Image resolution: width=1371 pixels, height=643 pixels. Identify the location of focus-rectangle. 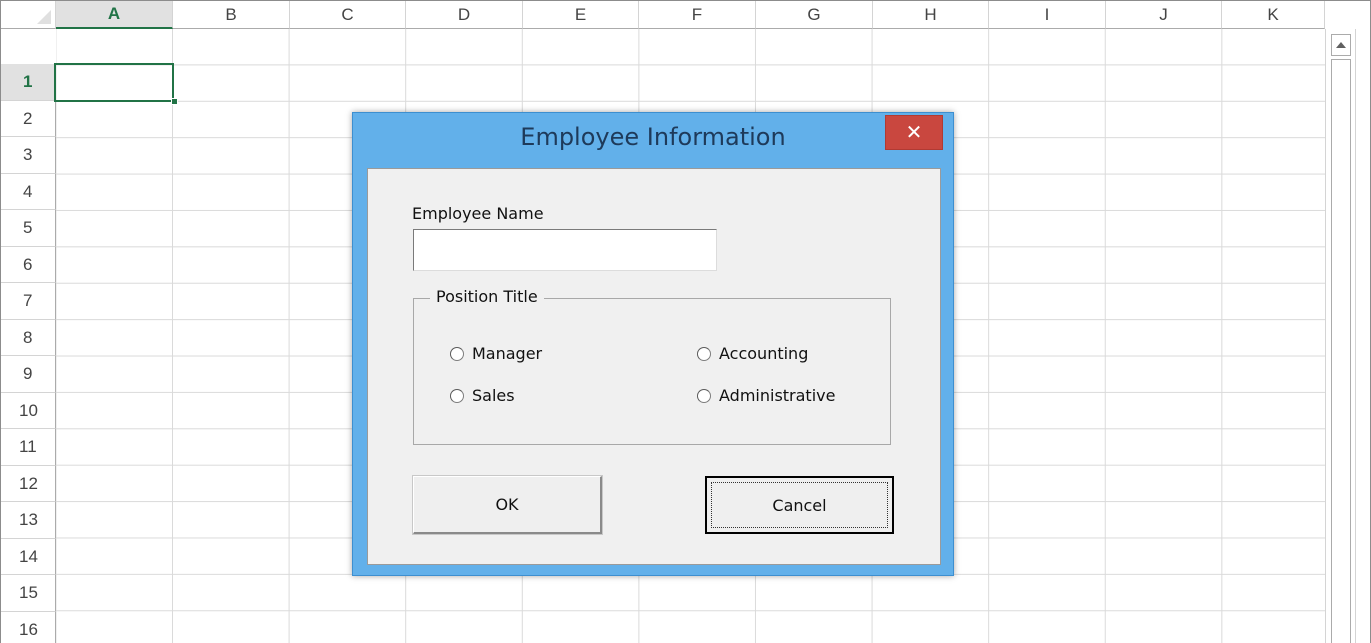
(799, 505).